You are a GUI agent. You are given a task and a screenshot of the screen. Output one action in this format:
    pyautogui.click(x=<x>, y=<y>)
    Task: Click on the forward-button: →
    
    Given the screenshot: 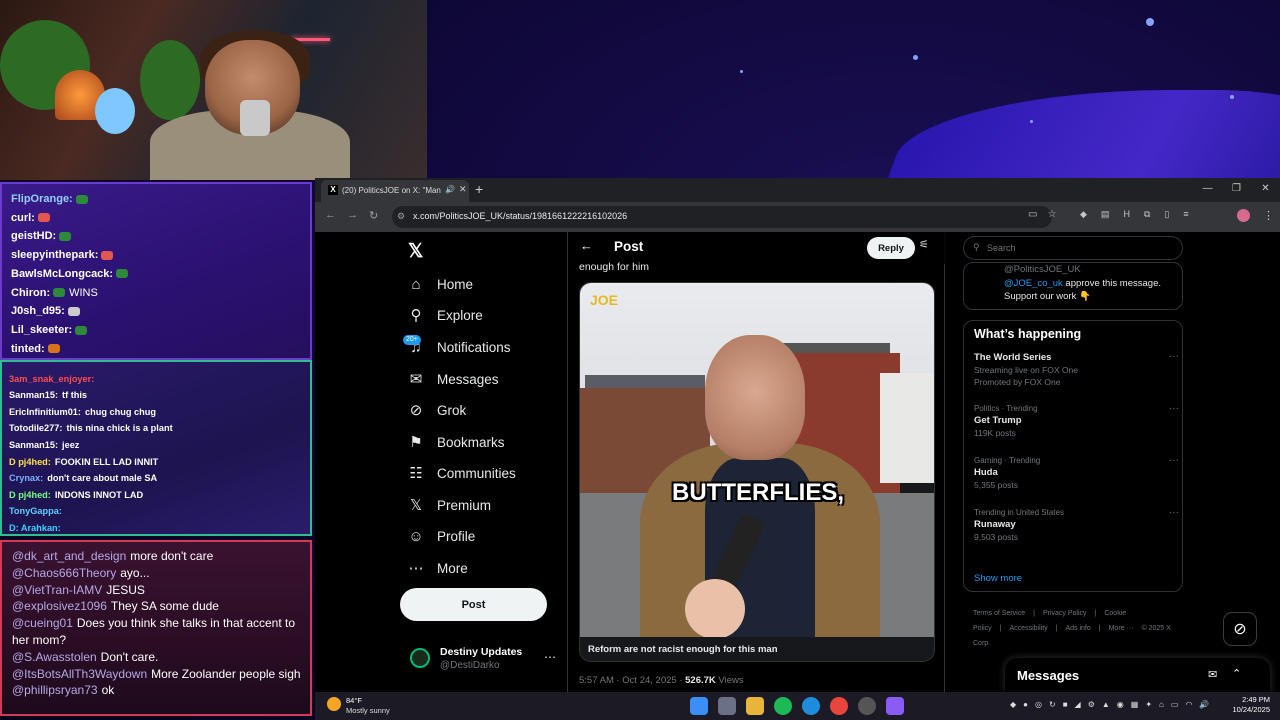 What is the action you would take?
    pyautogui.click(x=352, y=215)
    